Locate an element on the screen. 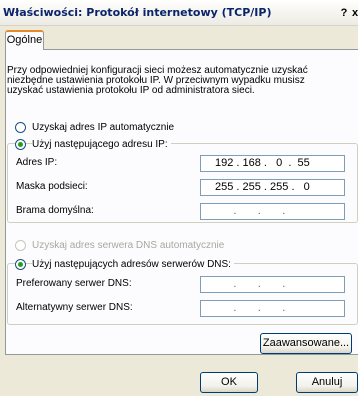  radio-manual-dns: Użyj następujących adresów serwerów DNS: is located at coordinates (124, 264).